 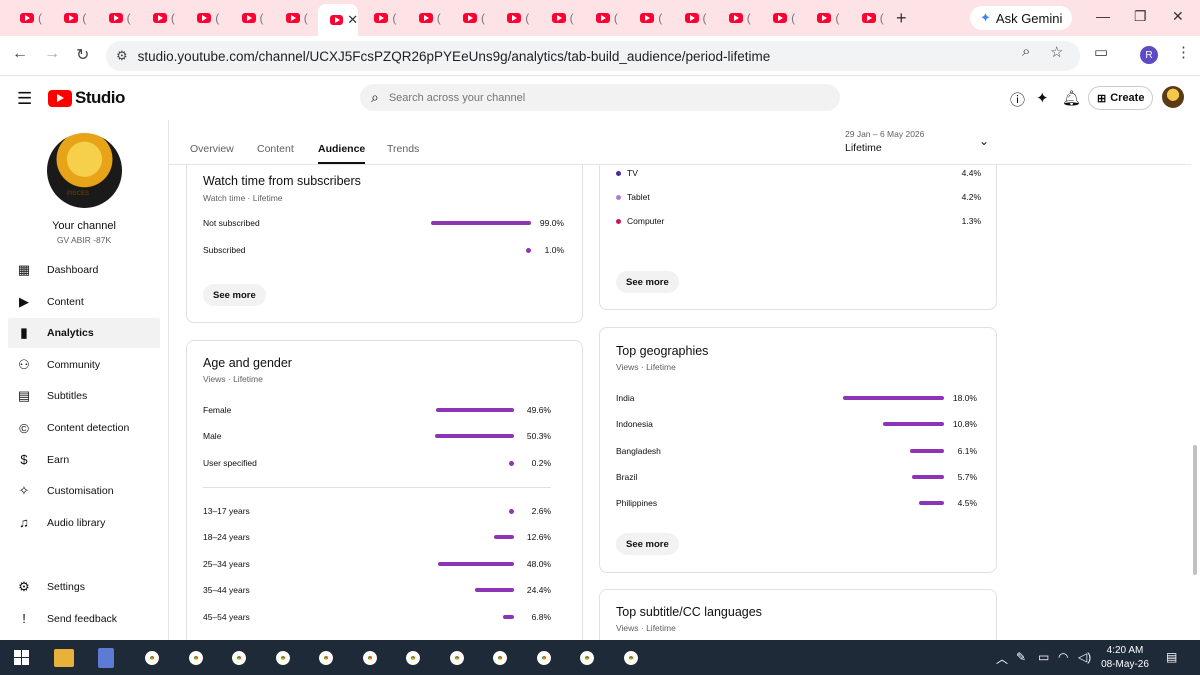 What do you see at coordinates (984, 141) in the screenshot?
I see `chevron-down-icon: ⌄` at bounding box center [984, 141].